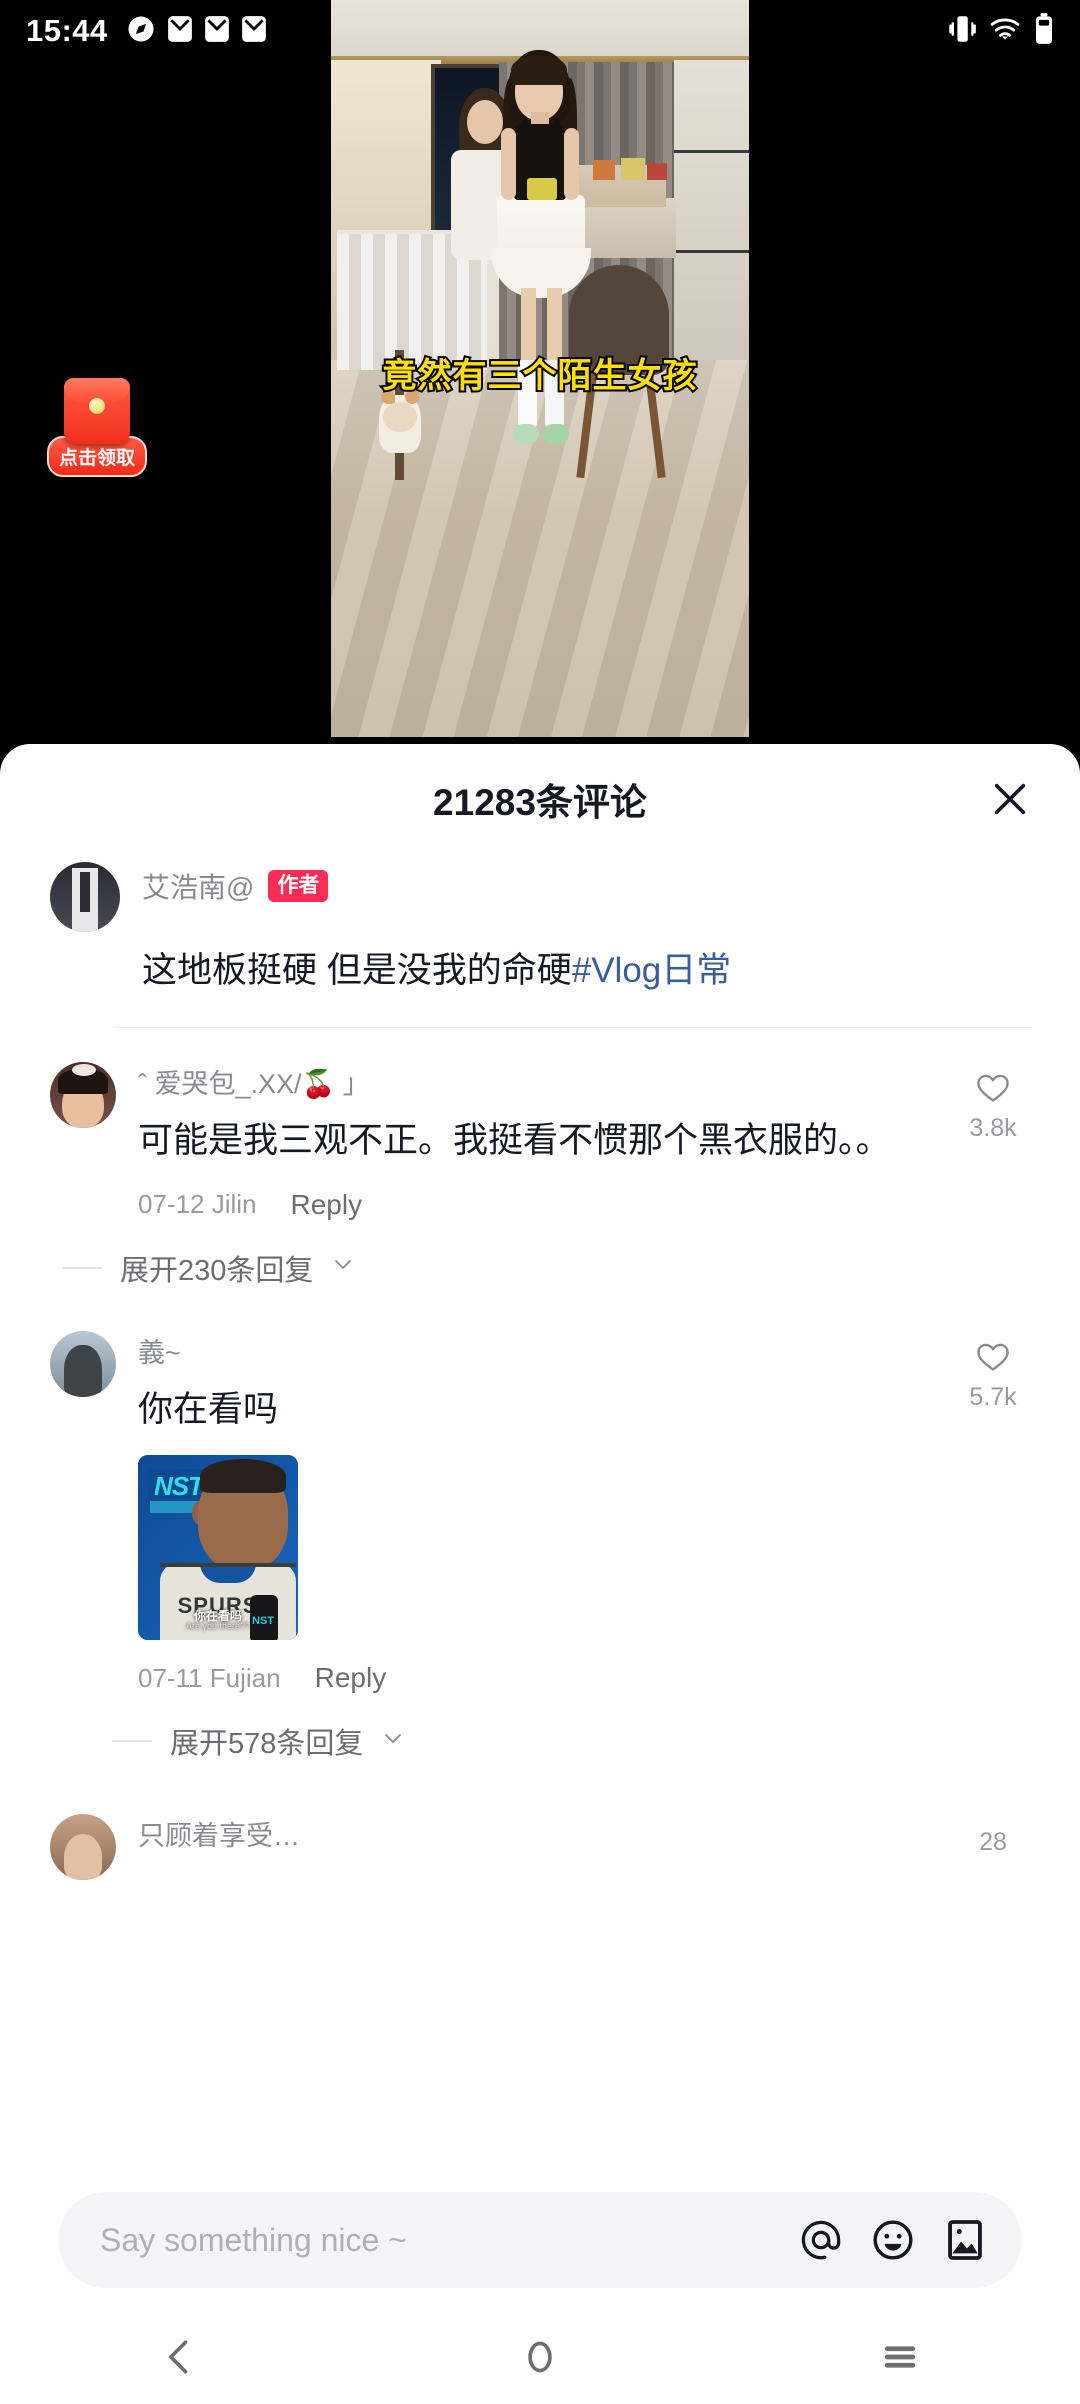  I want to click on android-nav-bar, so click(540, 2357).